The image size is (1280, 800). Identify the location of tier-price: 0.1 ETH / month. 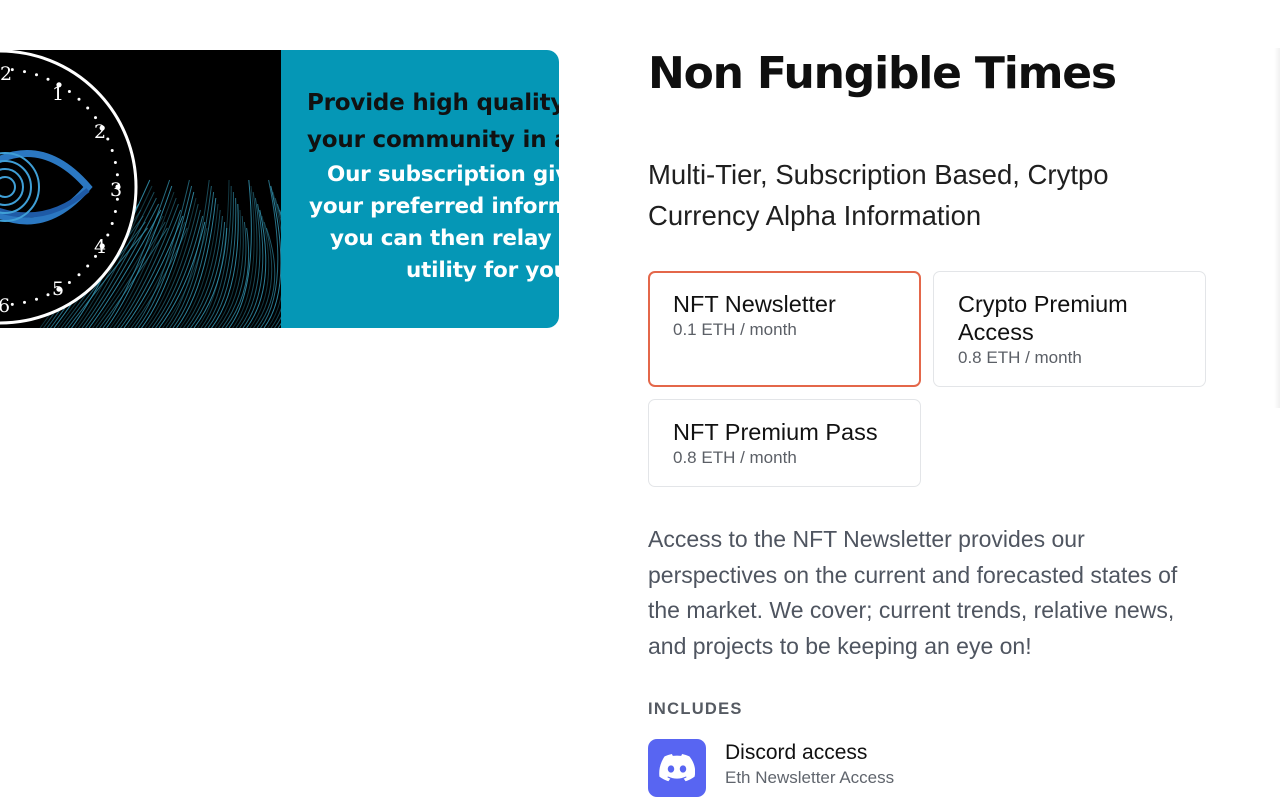
(735, 329).